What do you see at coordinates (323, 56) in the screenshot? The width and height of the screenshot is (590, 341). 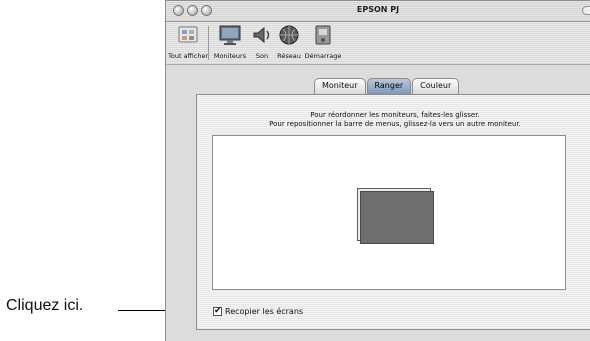 I see `toolbar-startup-disk-label: Démarrage` at bounding box center [323, 56].